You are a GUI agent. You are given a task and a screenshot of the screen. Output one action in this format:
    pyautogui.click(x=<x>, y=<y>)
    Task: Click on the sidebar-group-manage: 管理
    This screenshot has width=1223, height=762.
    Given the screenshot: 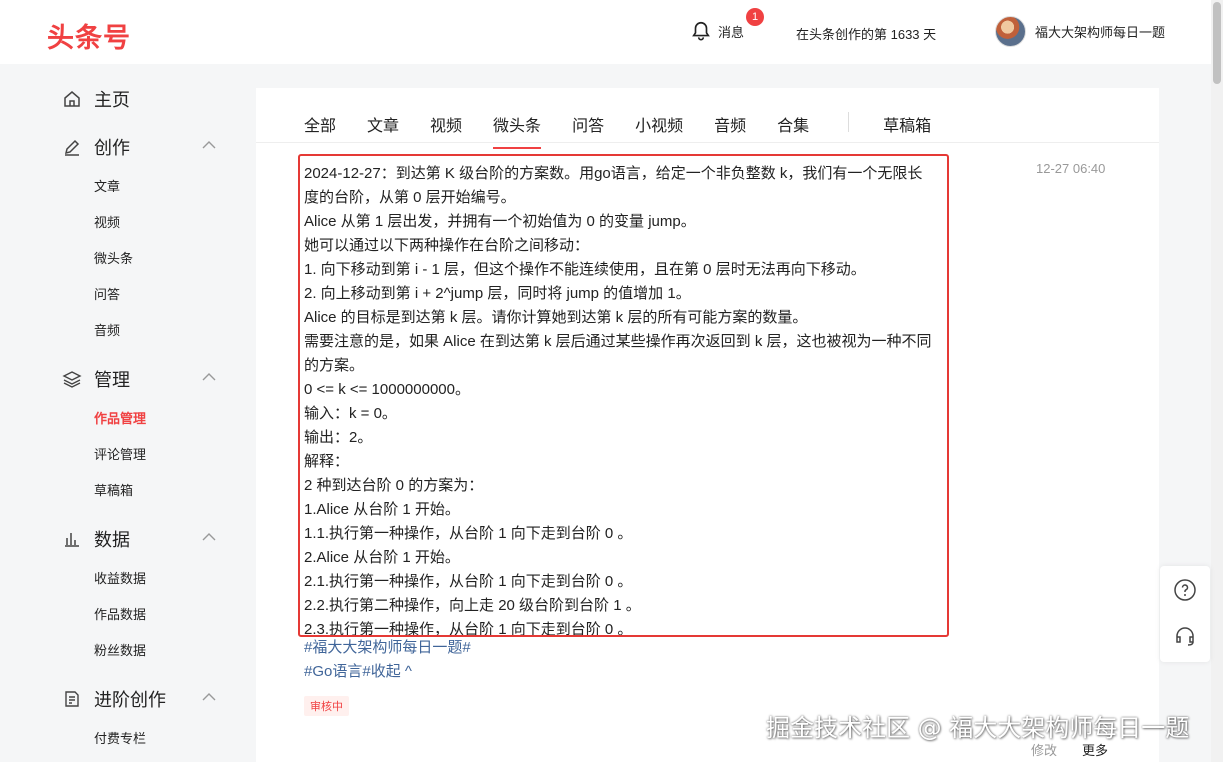 What is the action you would take?
    pyautogui.click(x=142, y=379)
    